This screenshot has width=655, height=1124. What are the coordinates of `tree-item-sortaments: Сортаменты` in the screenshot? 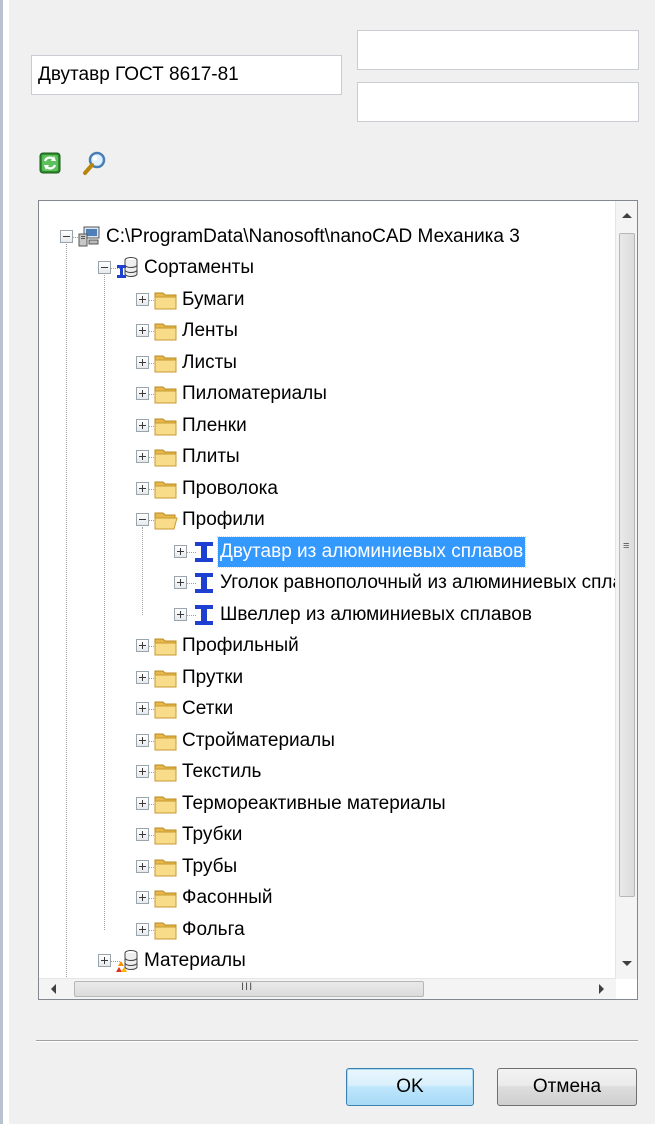 It's located at (326, 268).